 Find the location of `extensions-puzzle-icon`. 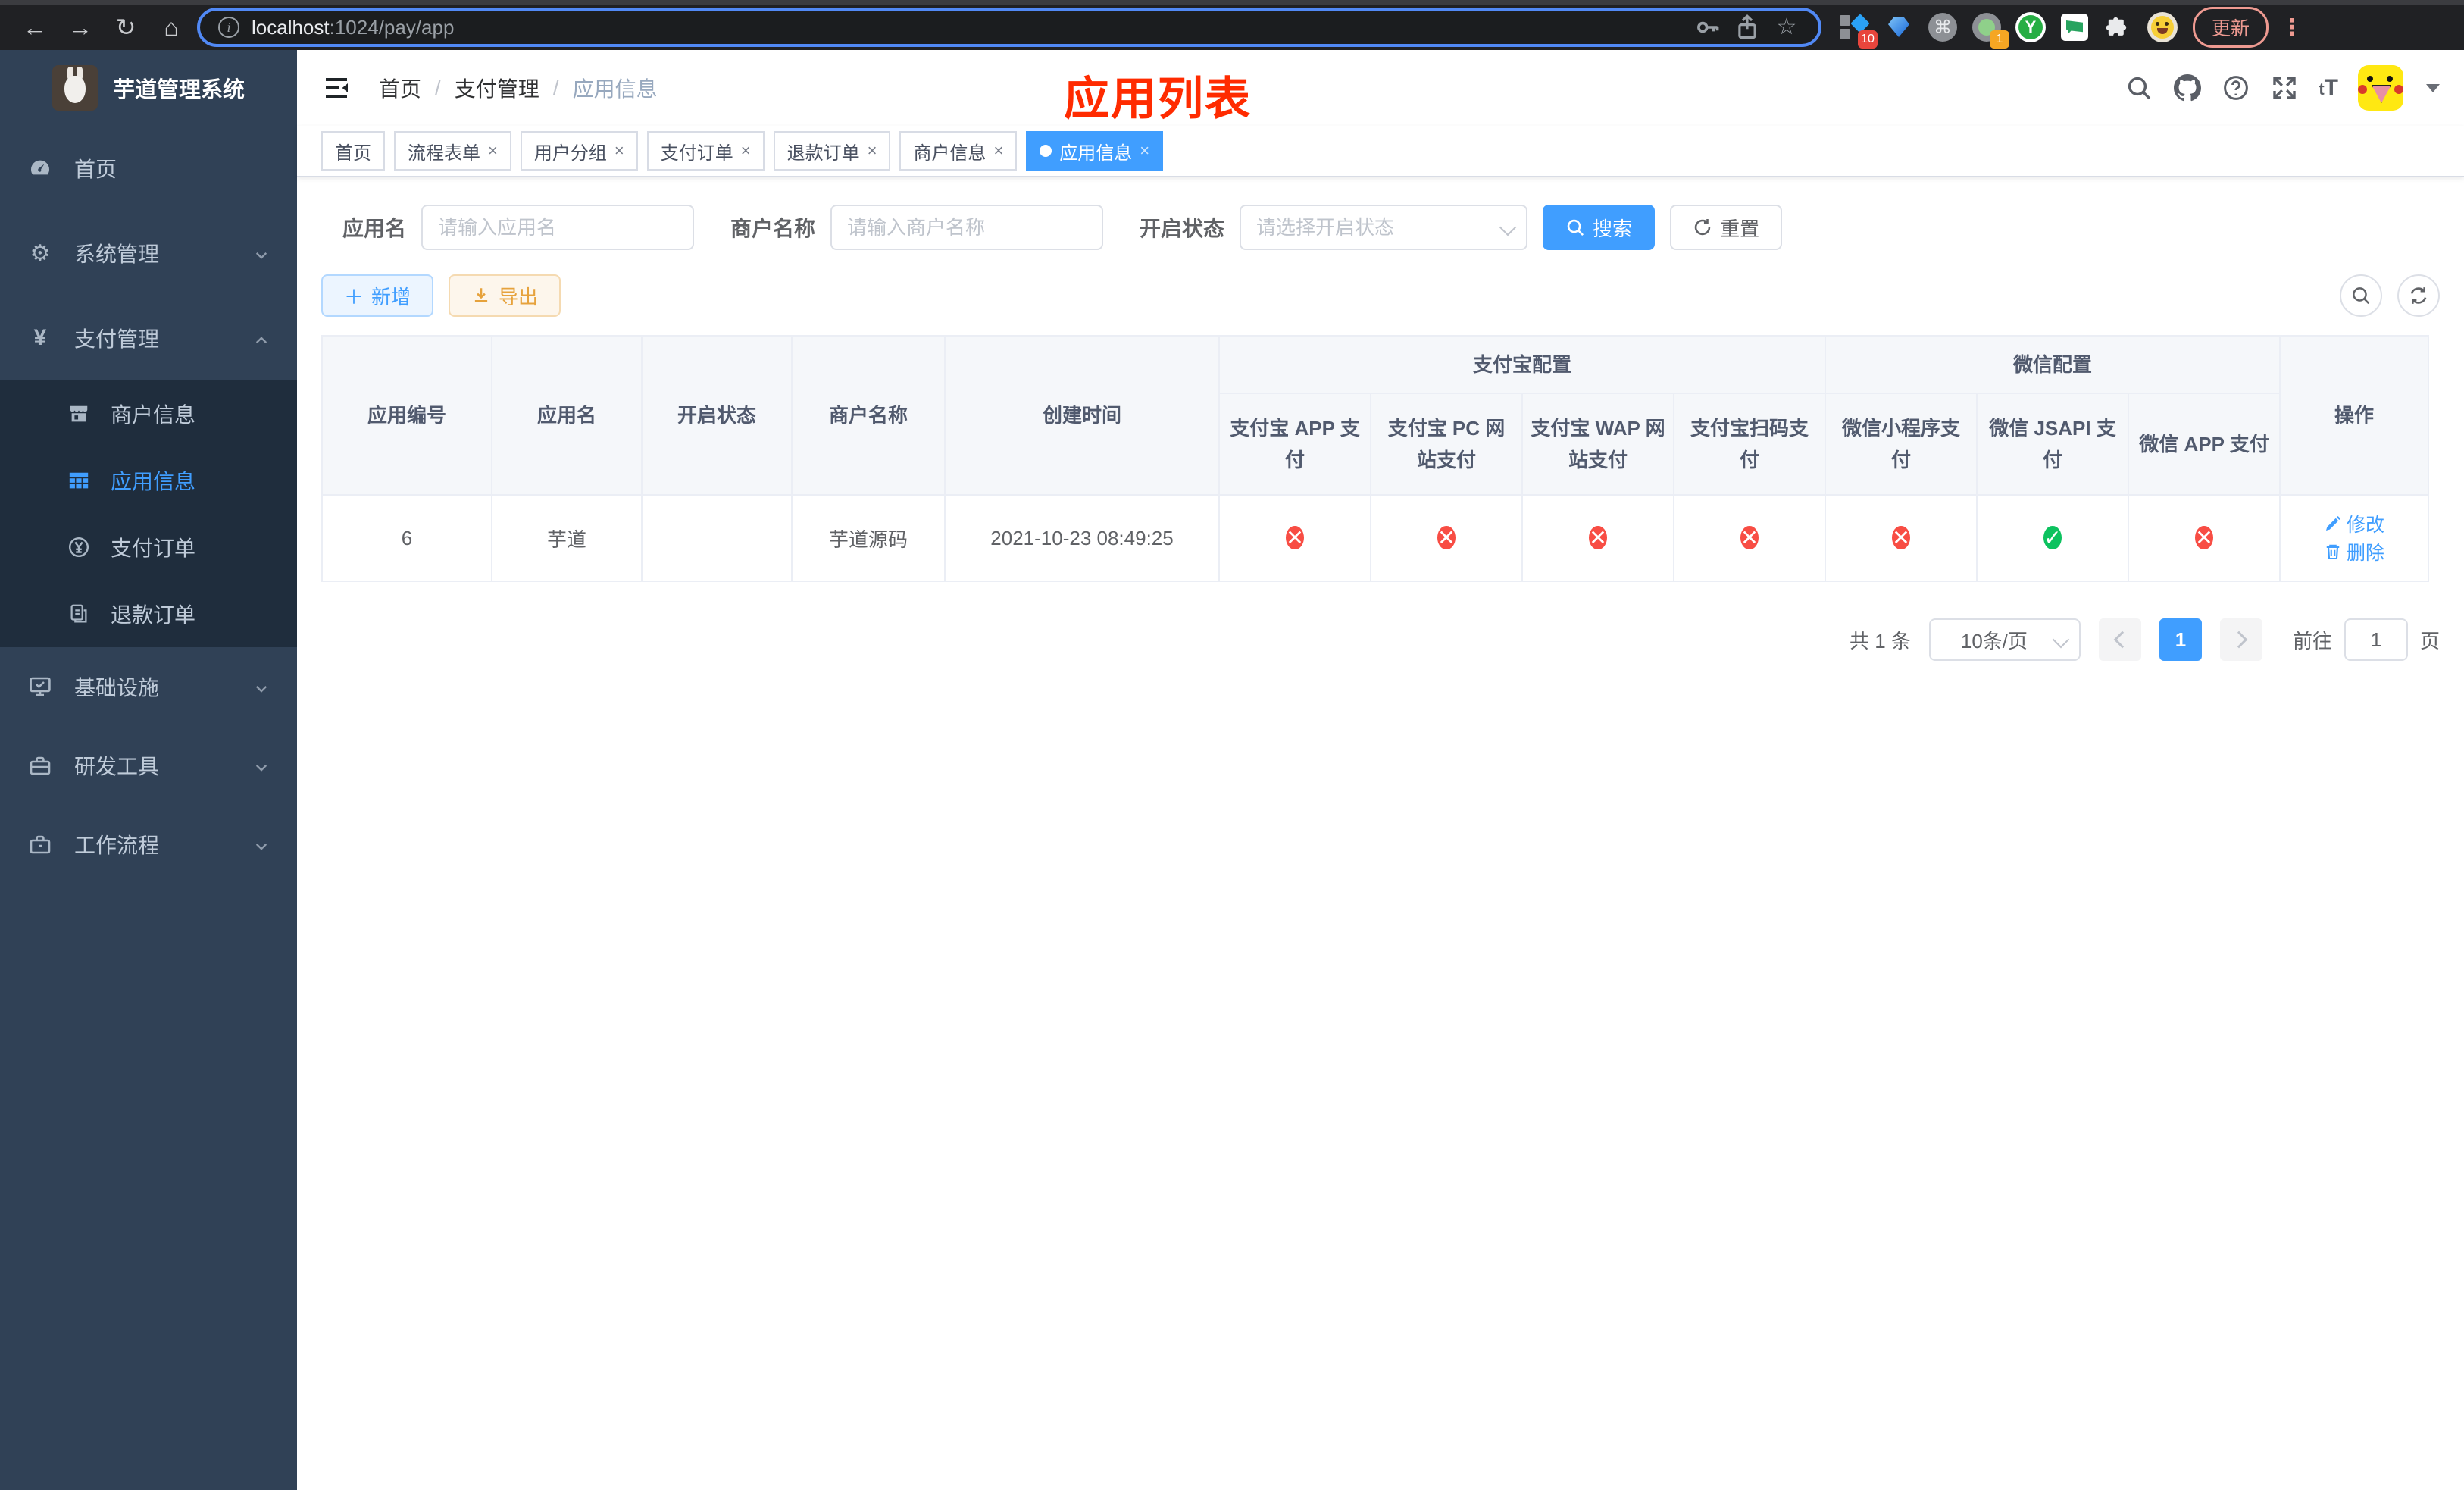

extensions-puzzle-icon is located at coordinates (2118, 27).